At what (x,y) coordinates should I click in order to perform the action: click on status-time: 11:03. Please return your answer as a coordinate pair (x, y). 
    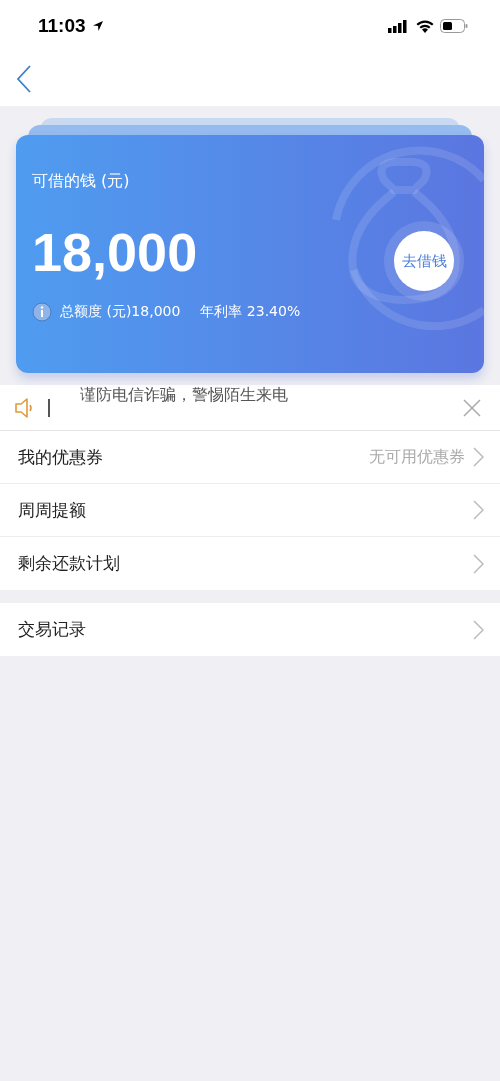
    Looking at the image, I should click on (62, 26).